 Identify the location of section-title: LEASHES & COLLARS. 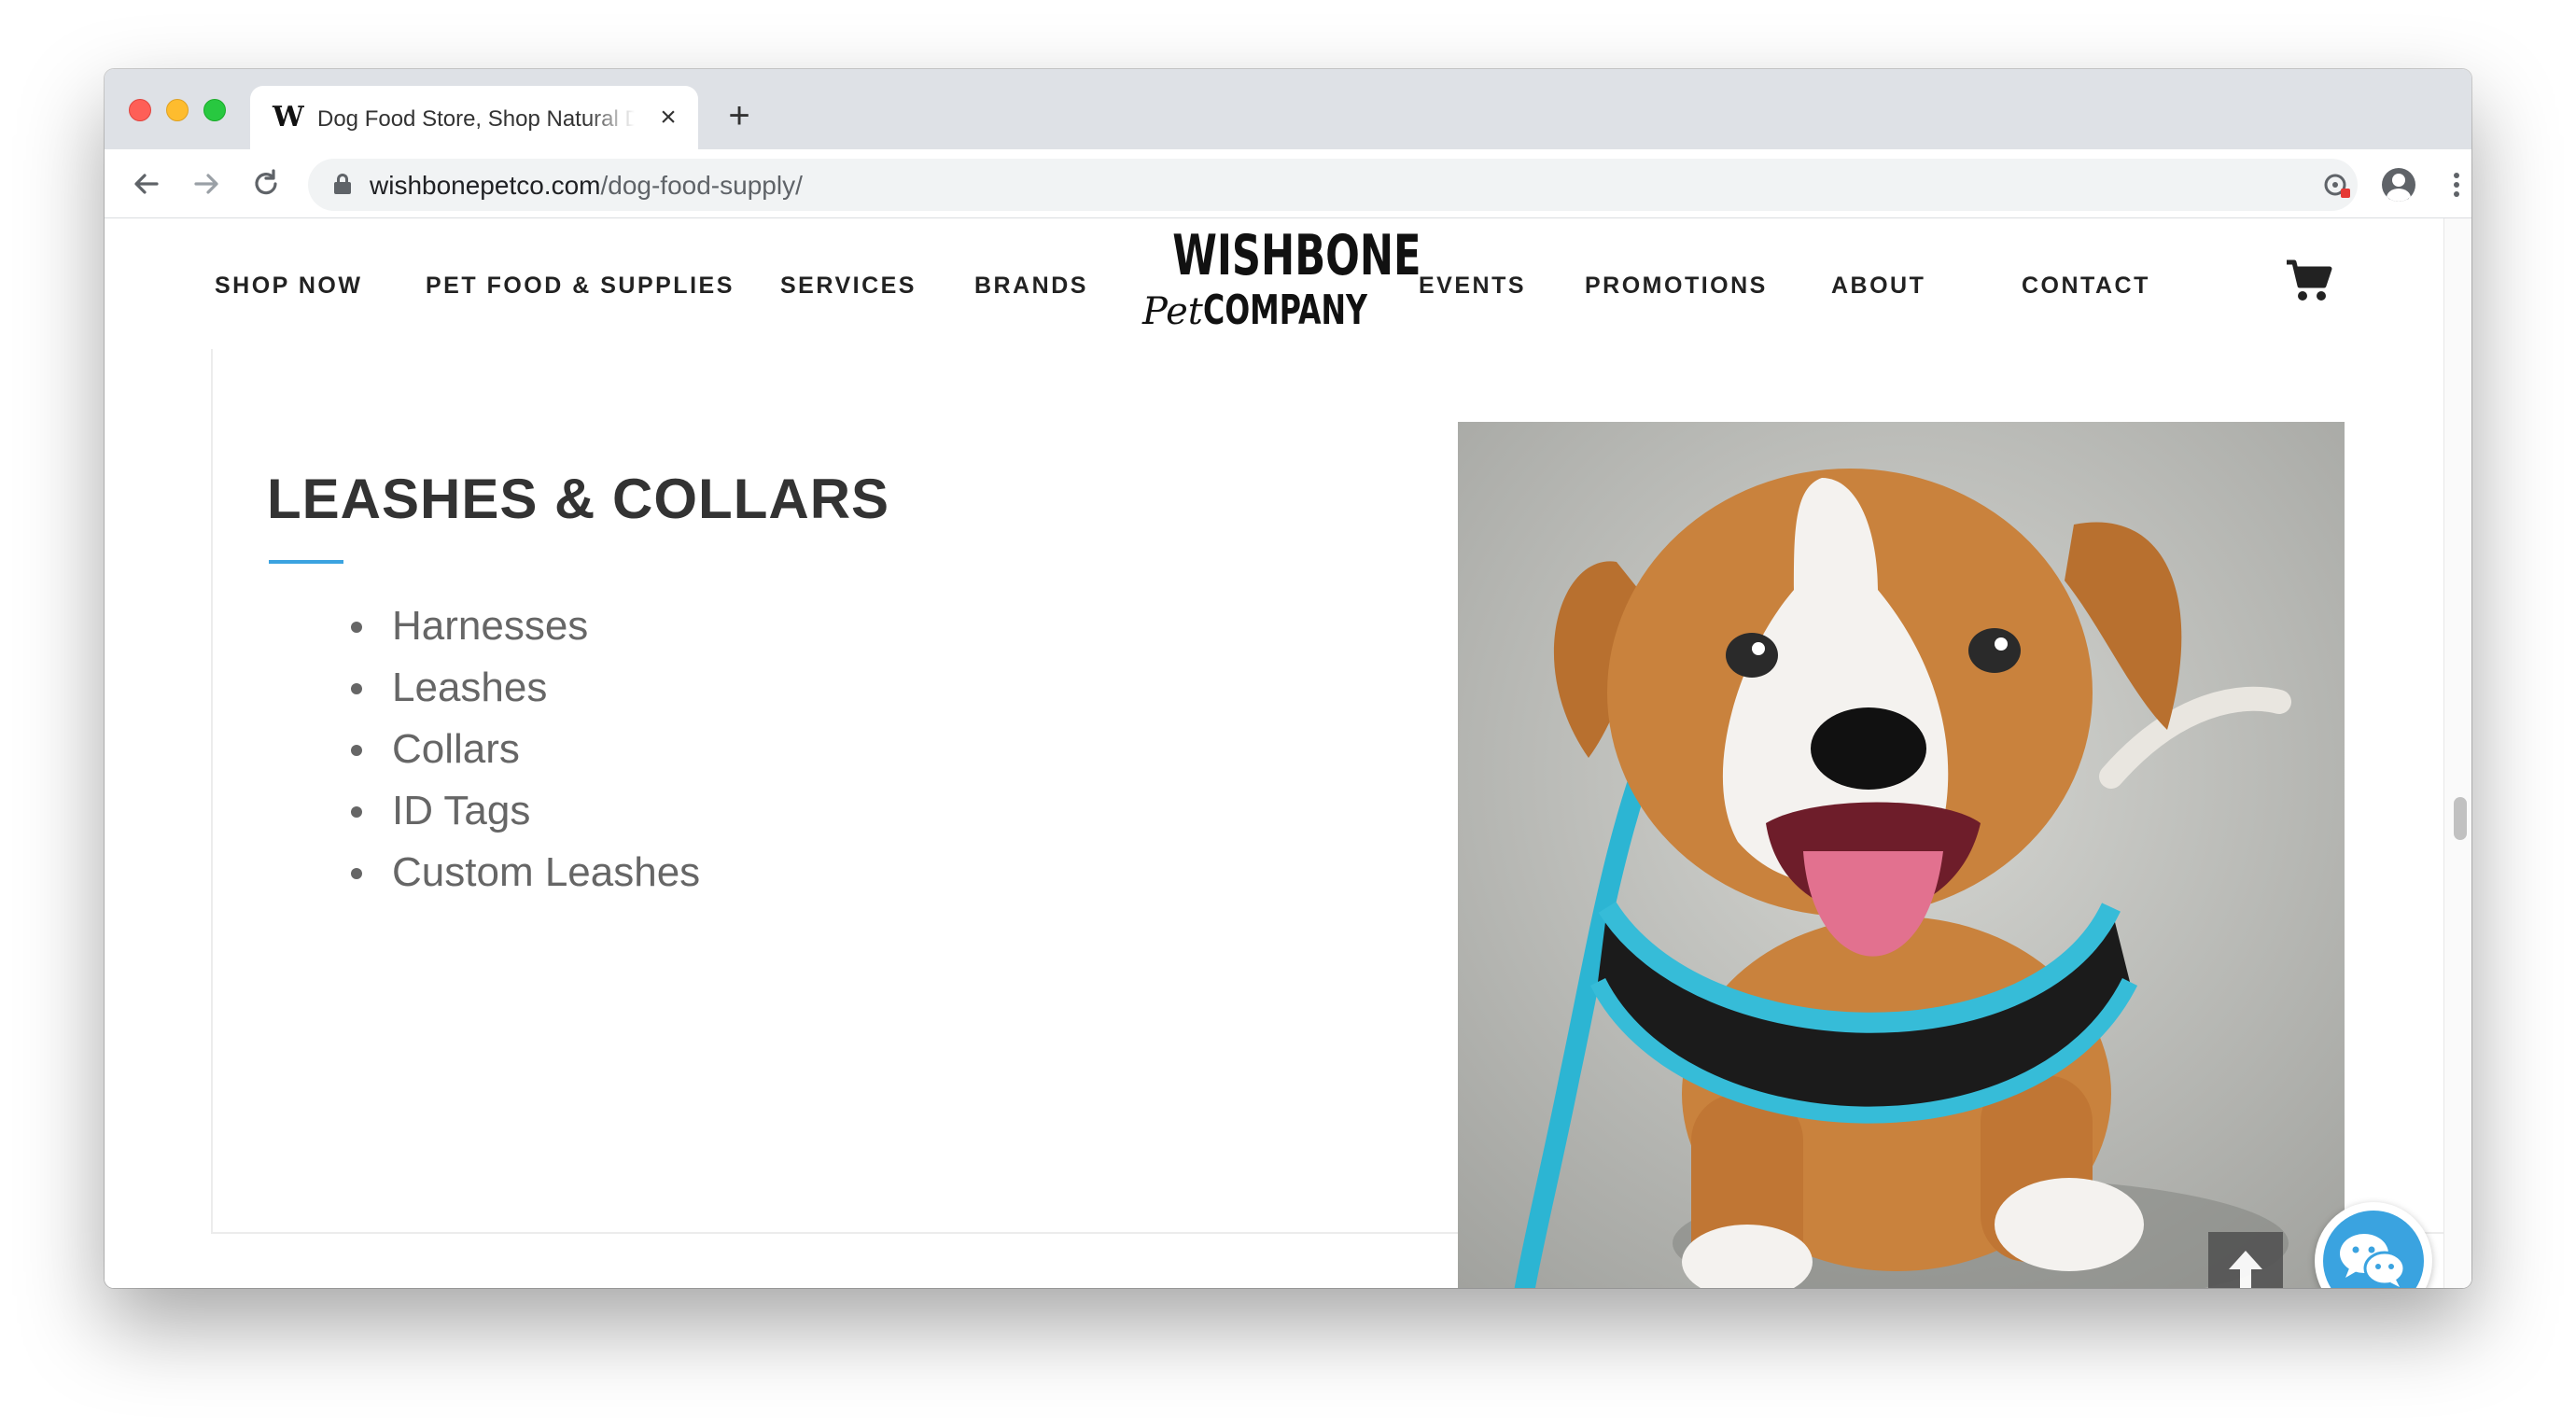
(578, 499).